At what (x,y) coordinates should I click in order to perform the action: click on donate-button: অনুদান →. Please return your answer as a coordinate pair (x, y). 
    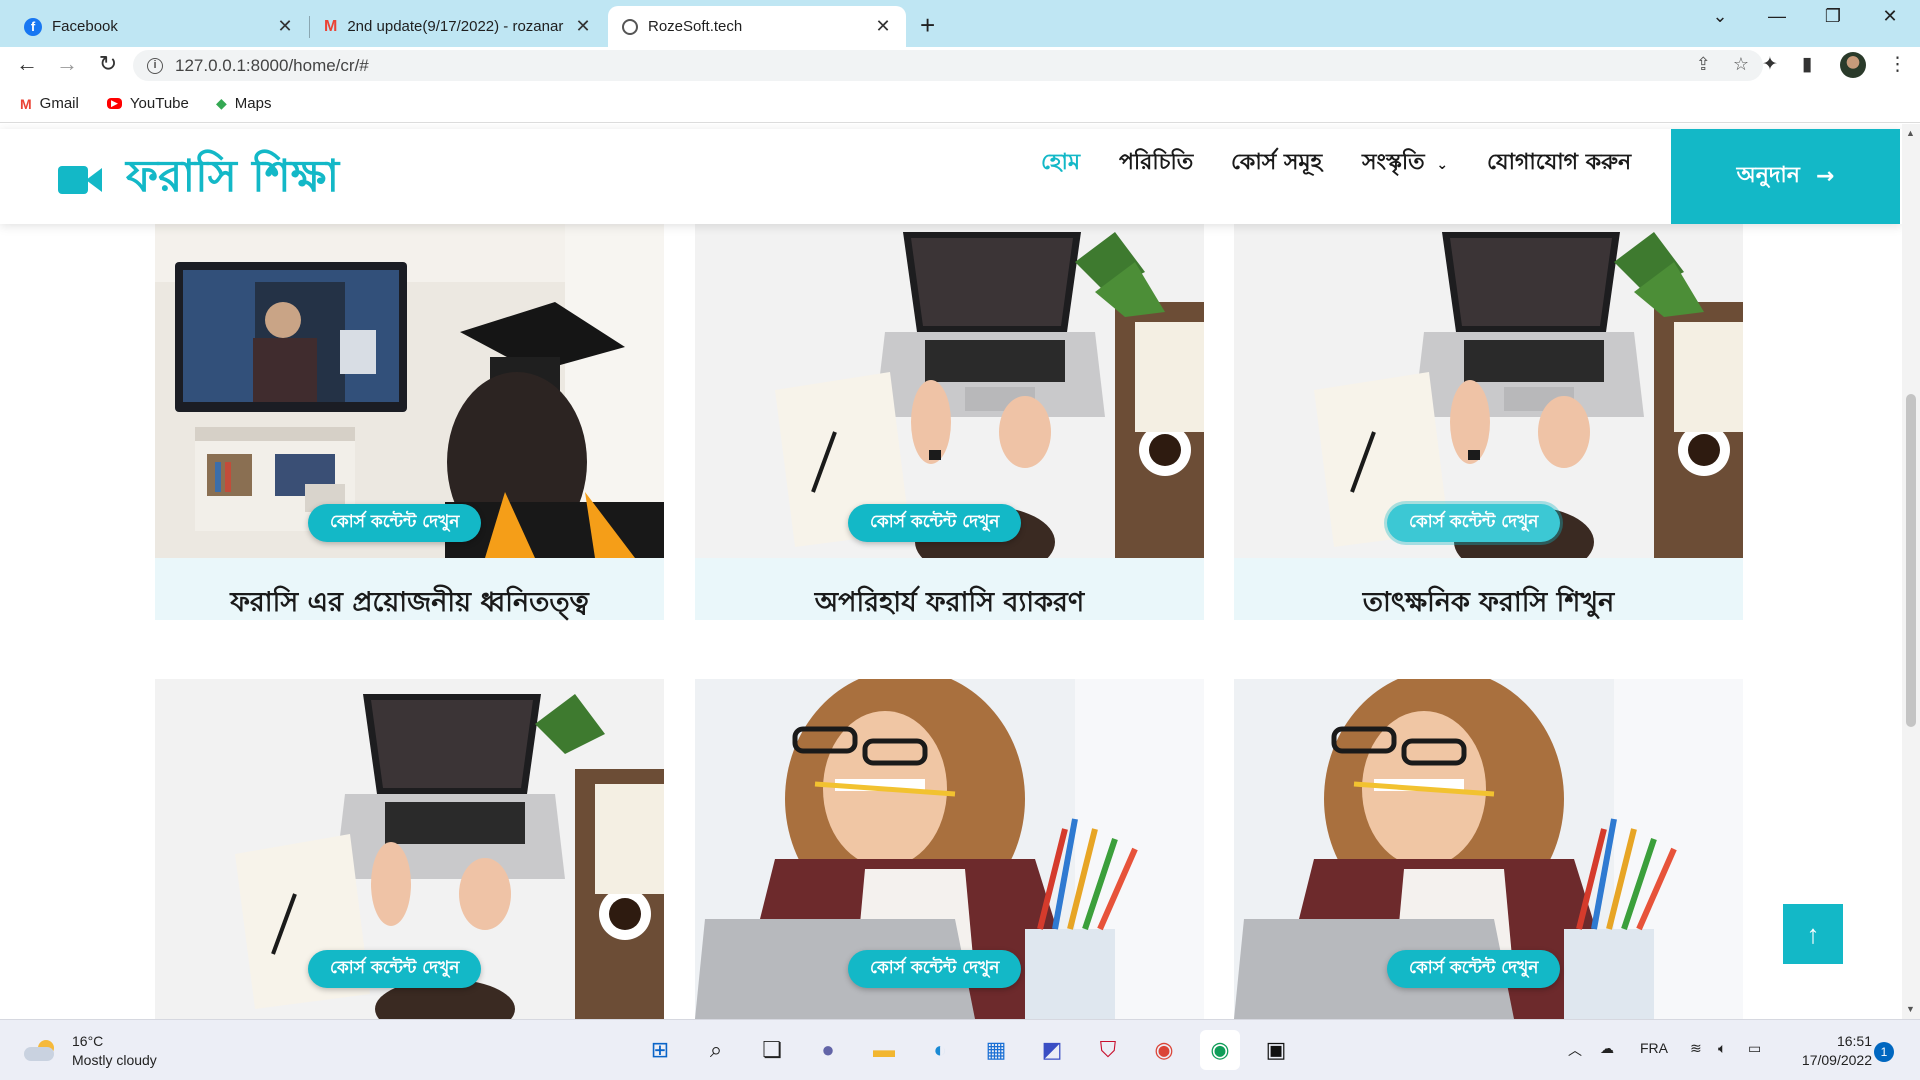
    Looking at the image, I should click on (1785, 176).